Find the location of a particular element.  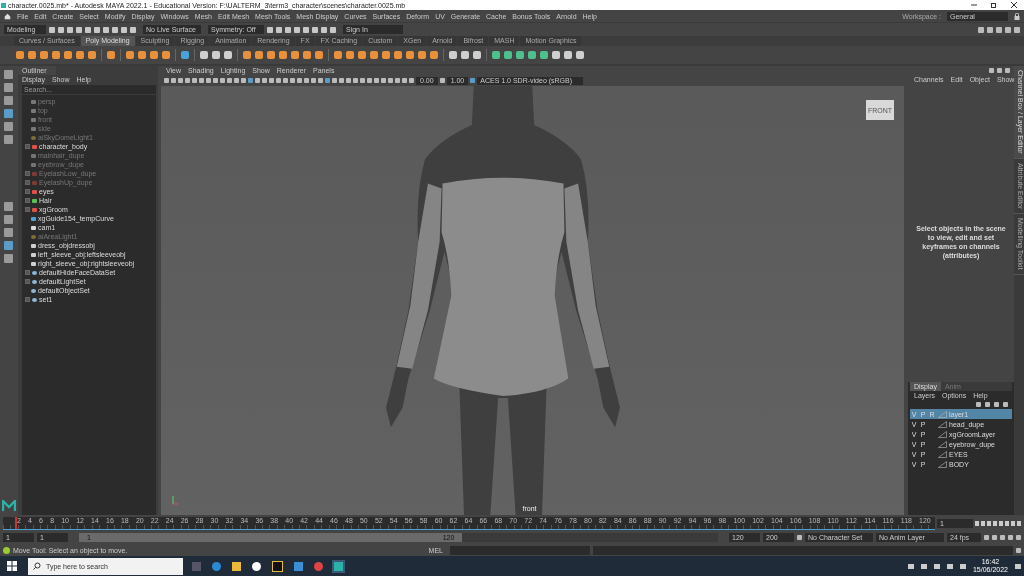

app-icon is located at coordinates (3, 5).